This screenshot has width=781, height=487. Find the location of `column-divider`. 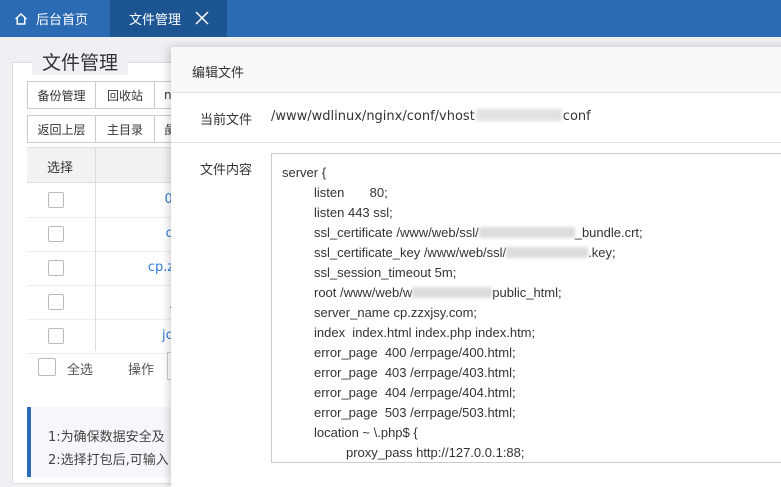

column-divider is located at coordinates (95, 249).